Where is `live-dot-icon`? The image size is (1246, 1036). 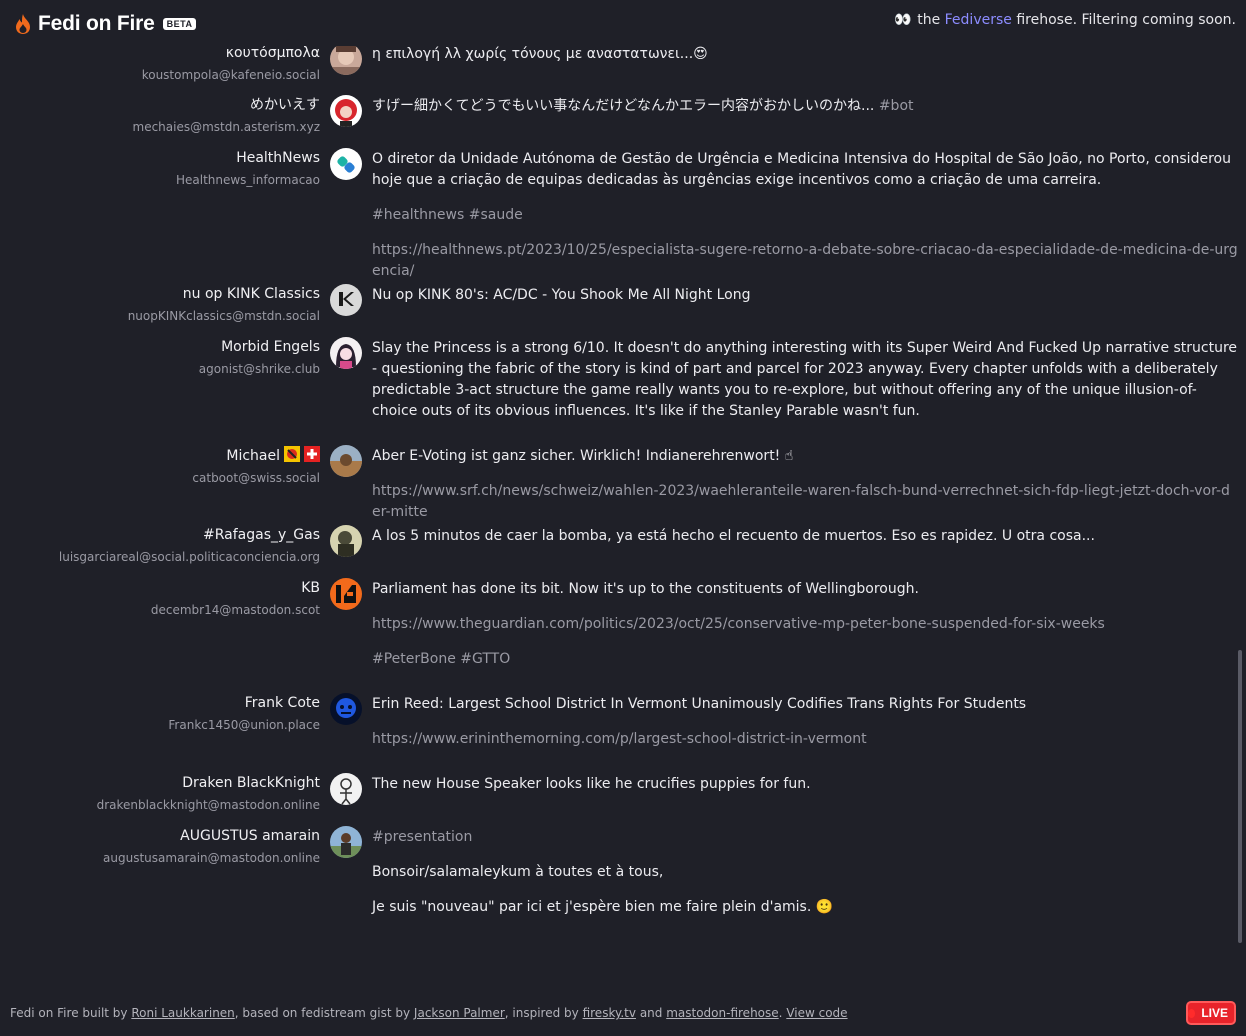 live-dot-icon is located at coordinates (1192, 1013).